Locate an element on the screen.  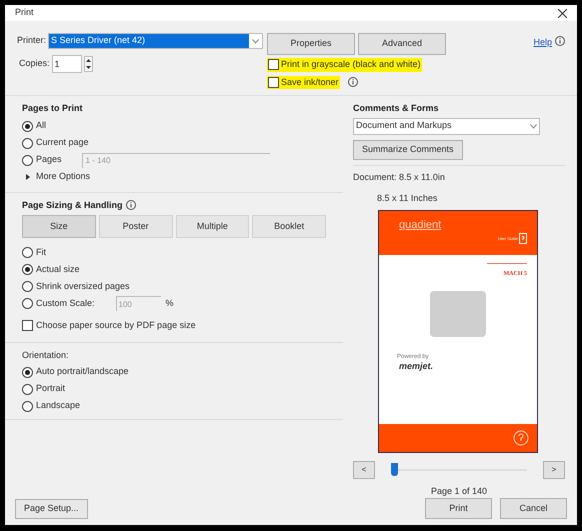
arrow-up-icon is located at coordinates (88, 60).